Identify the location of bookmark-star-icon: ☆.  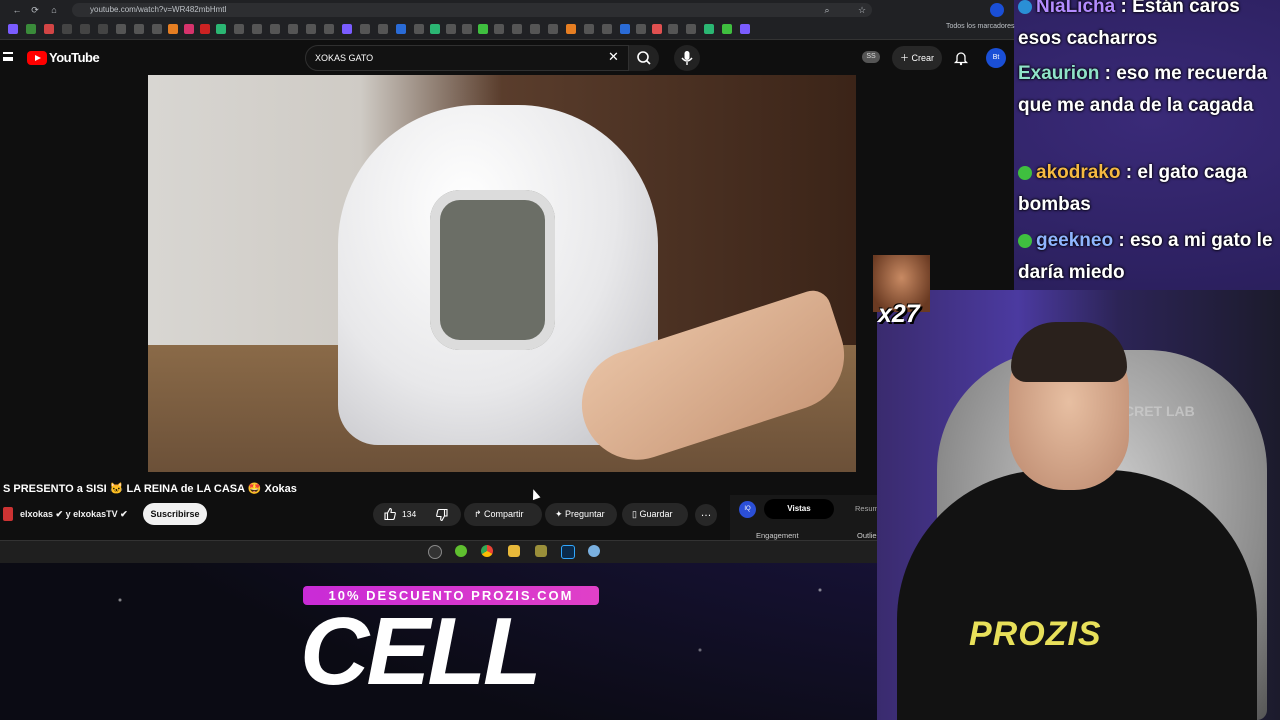
(862, 10).